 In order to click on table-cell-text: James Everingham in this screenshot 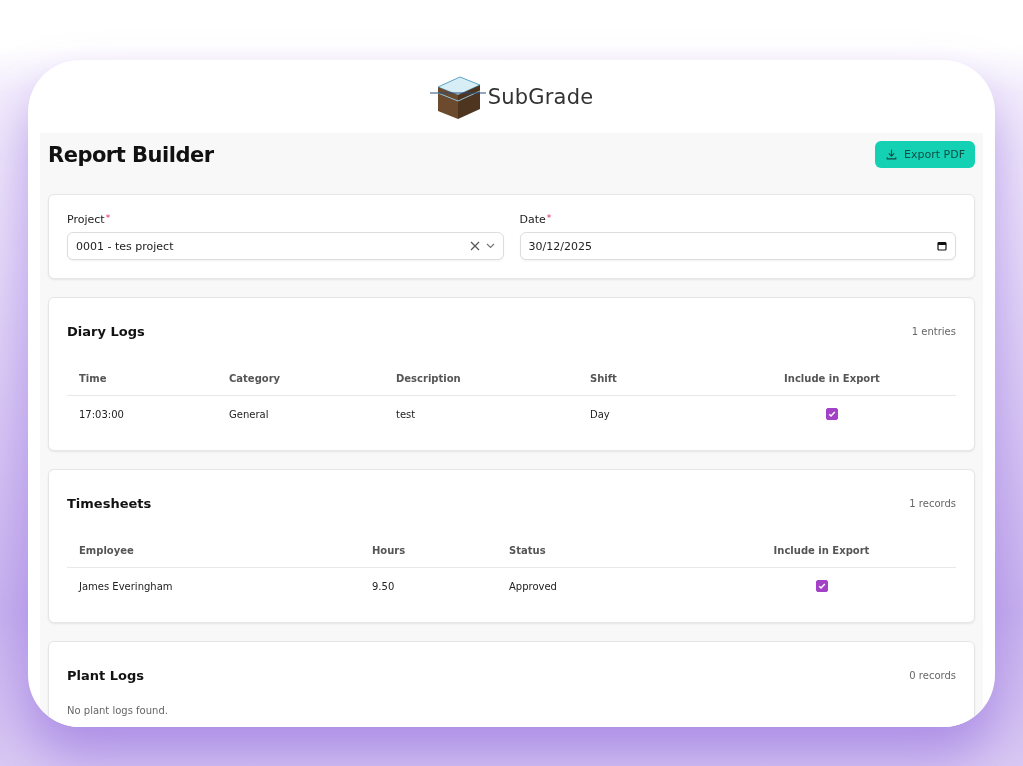, I will do `click(126, 586)`.